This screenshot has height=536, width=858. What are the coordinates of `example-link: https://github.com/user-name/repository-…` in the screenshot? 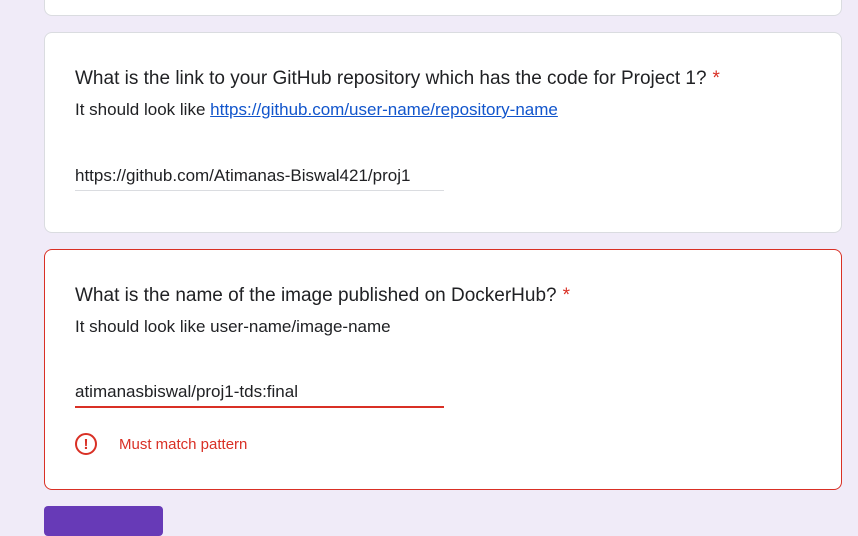 It's located at (384, 109).